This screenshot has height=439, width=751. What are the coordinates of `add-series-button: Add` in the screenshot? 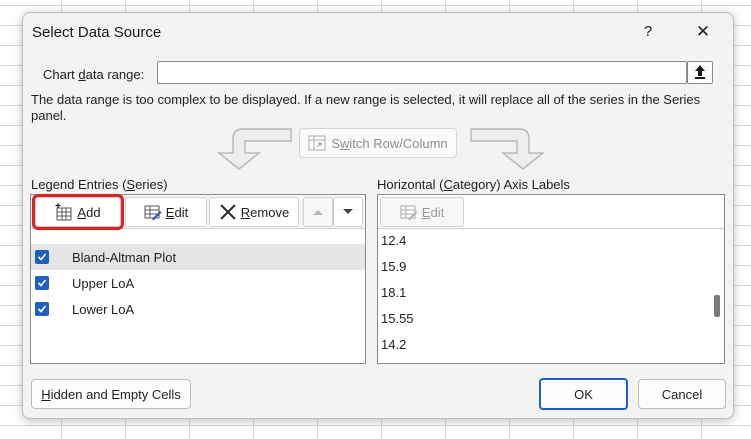 It's located at (78, 212).